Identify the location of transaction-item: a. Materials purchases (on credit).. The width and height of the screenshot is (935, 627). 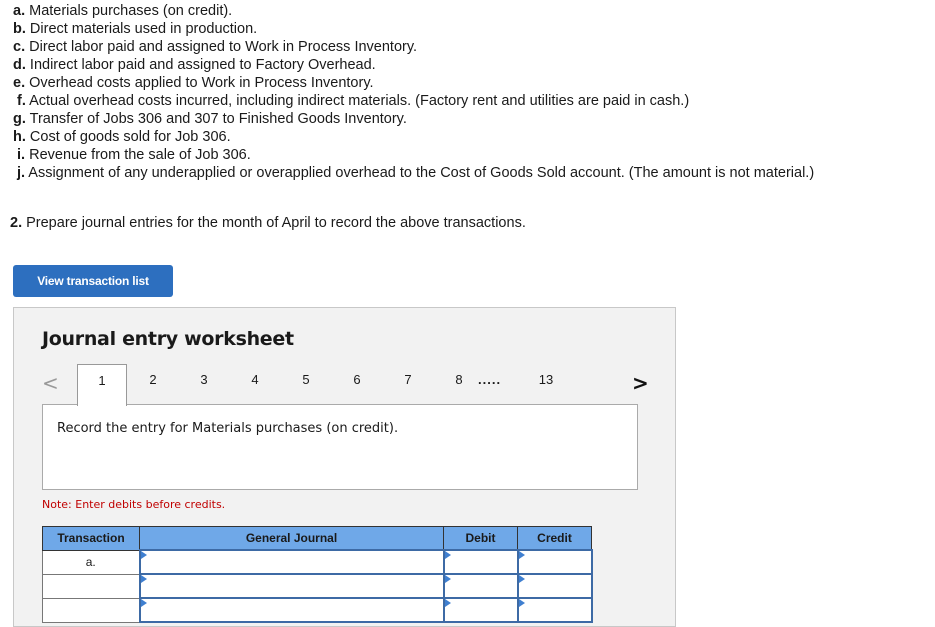
(122, 11).